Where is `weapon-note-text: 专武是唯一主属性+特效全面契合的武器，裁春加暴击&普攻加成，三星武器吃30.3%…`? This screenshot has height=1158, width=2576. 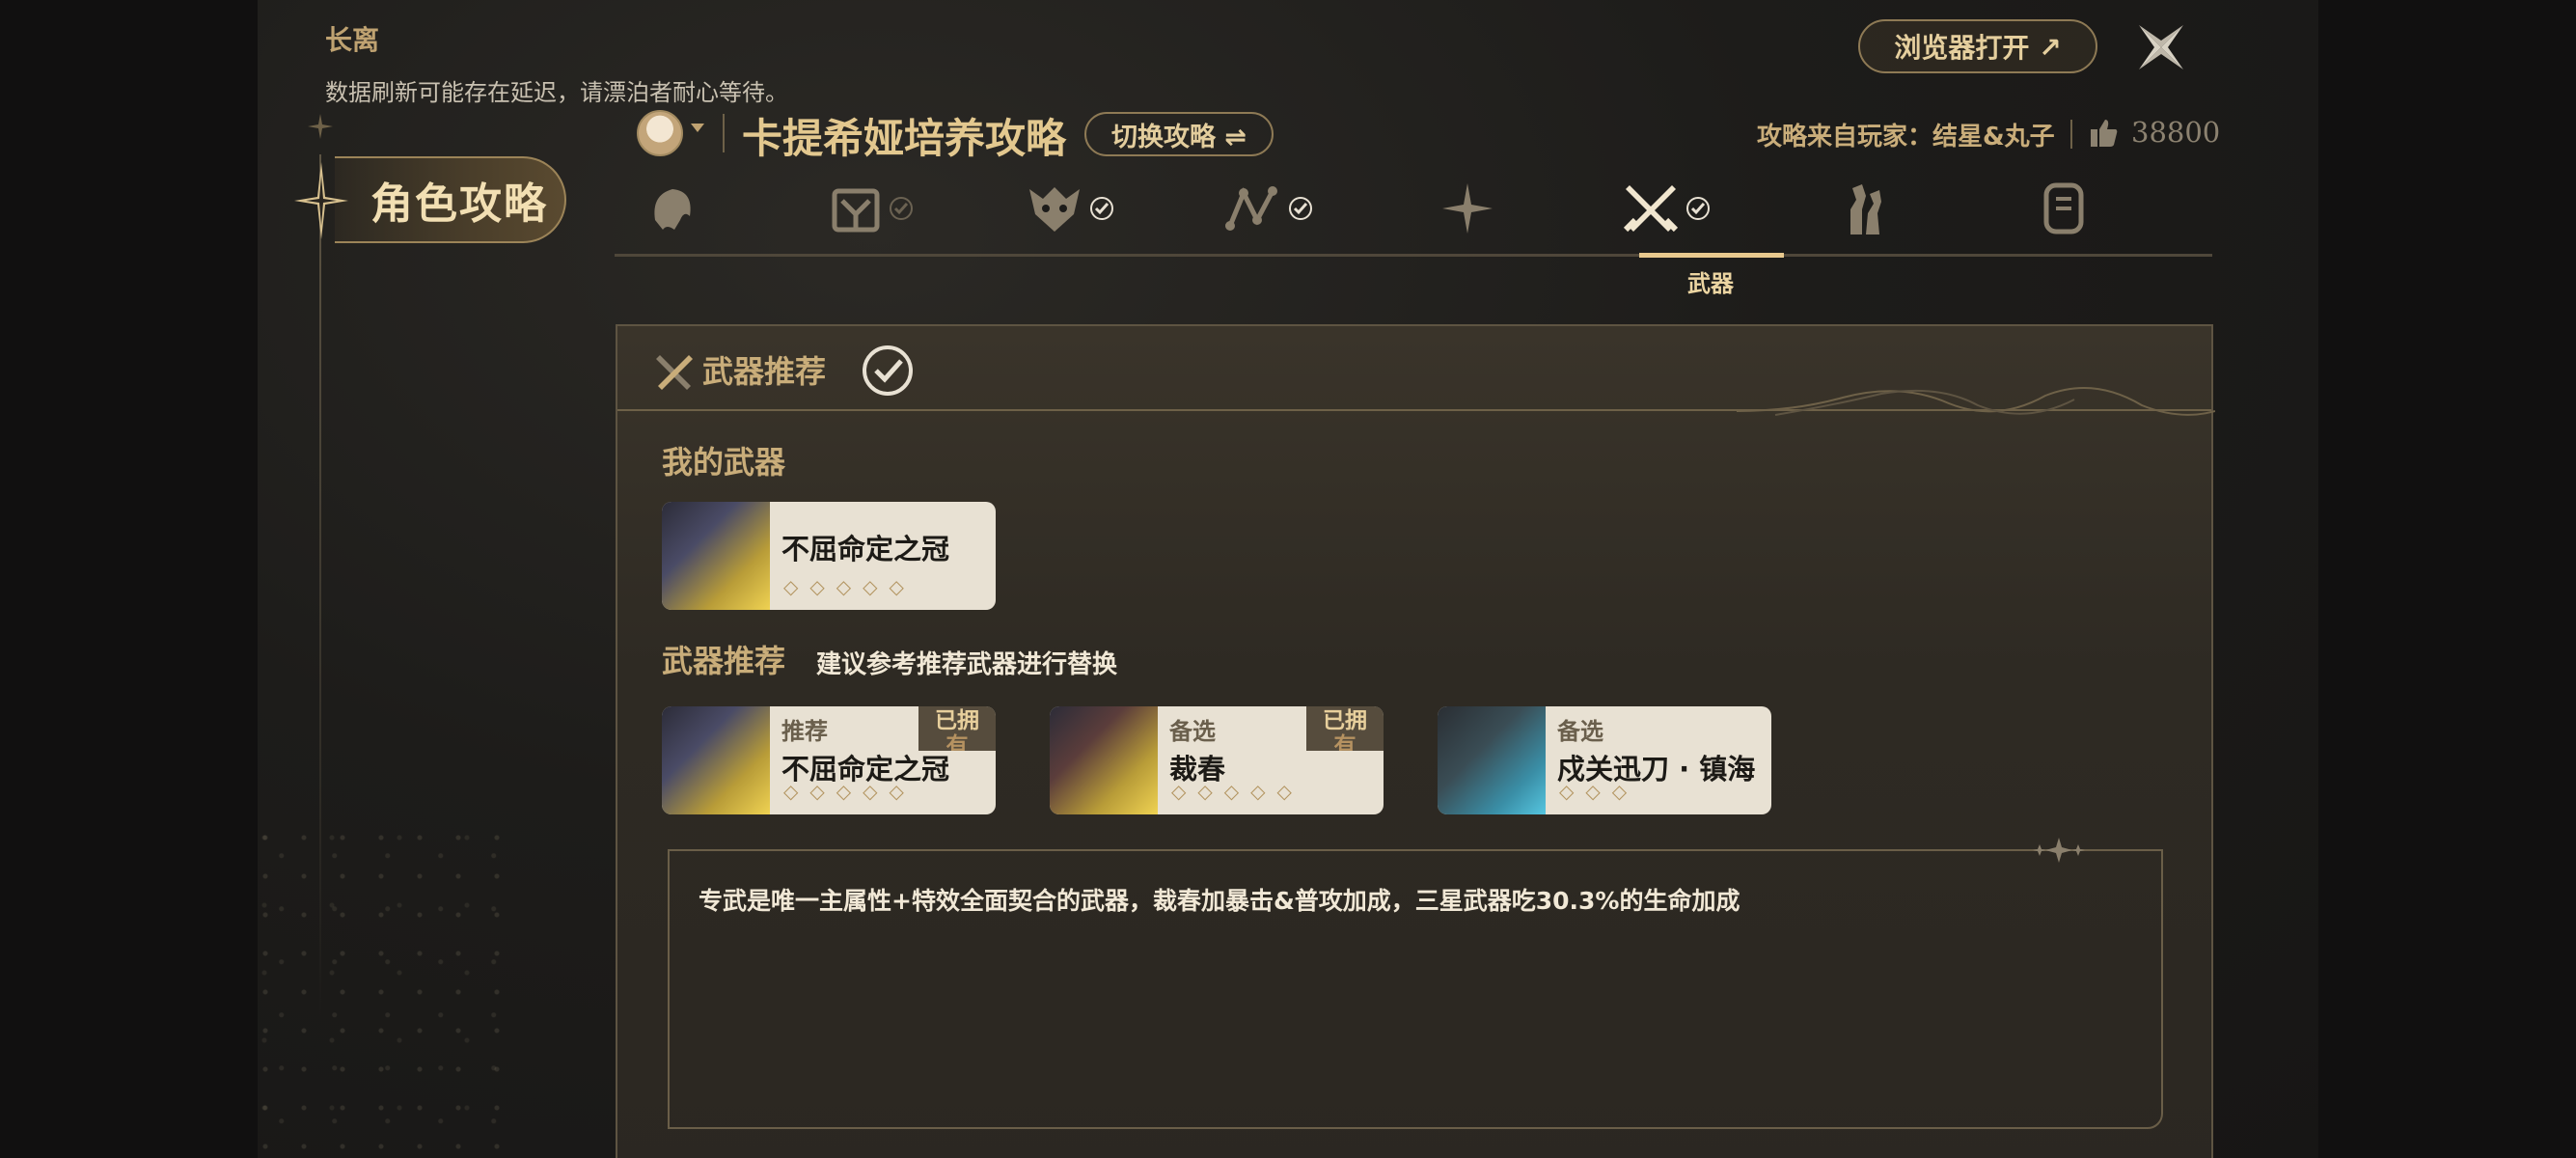 weapon-note-text: 专武是唯一主属性+特效全面契合的武器，裁春加暴击&普攻加成，三星武器吃30.3%… is located at coordinates (1220, 901).